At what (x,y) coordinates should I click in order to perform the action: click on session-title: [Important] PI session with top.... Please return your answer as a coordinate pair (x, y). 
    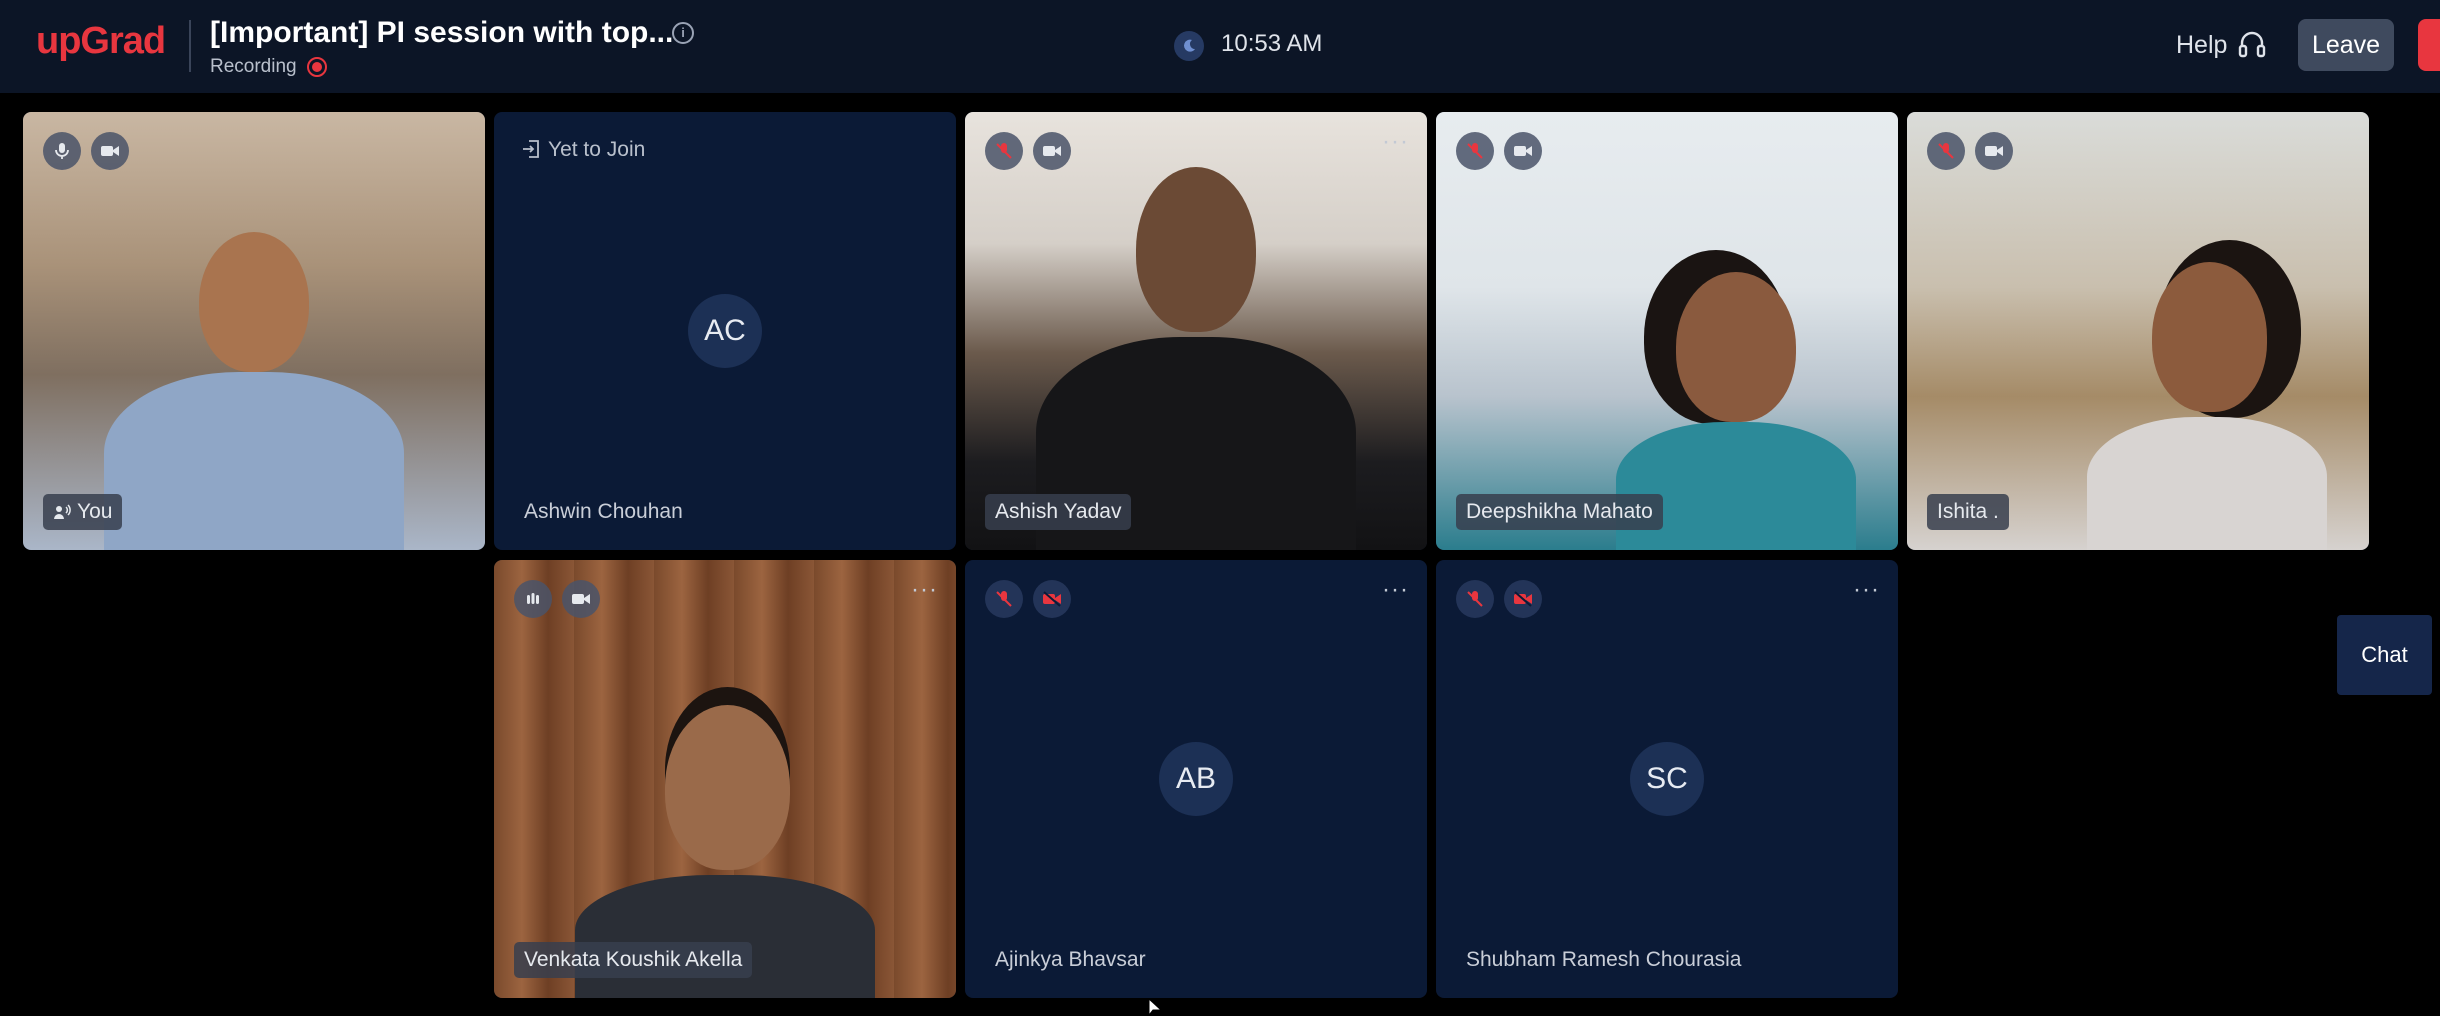
    Looking at the image, I should click on (442, 32).